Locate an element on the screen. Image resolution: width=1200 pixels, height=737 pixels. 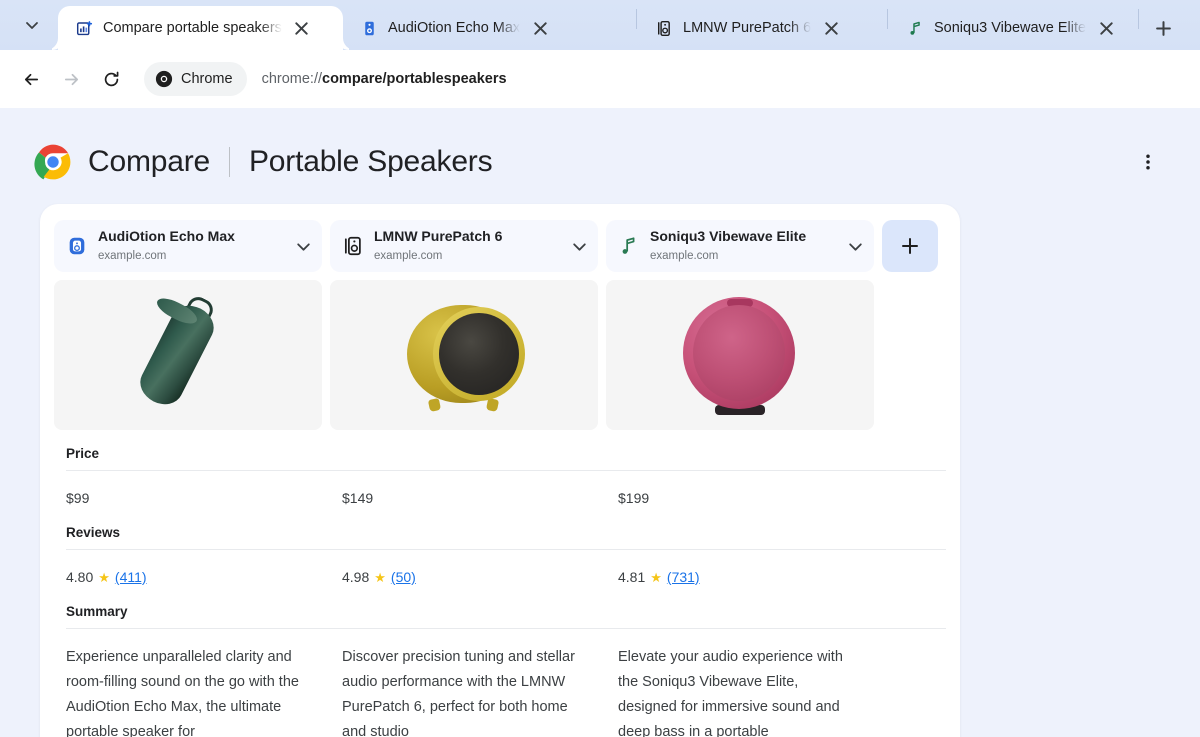
tab-soniqu3-vibewave-elite: Soniqu3 Vibewave Elite is located at coordinates (1013, 28).